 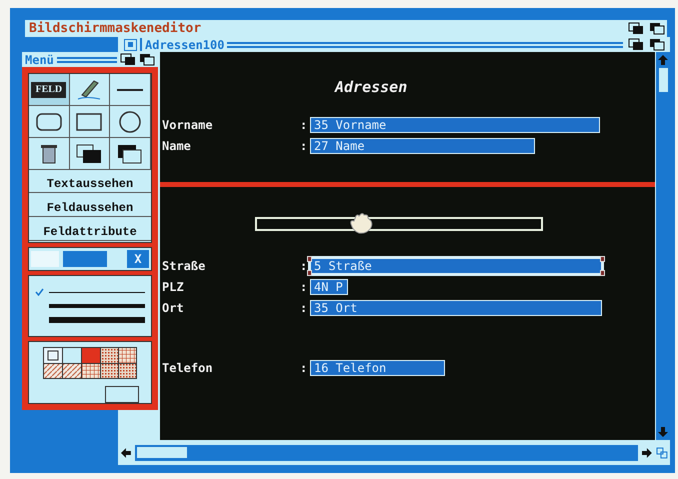 I want to click on field-label: Vorname, so click(x=188, y=125).